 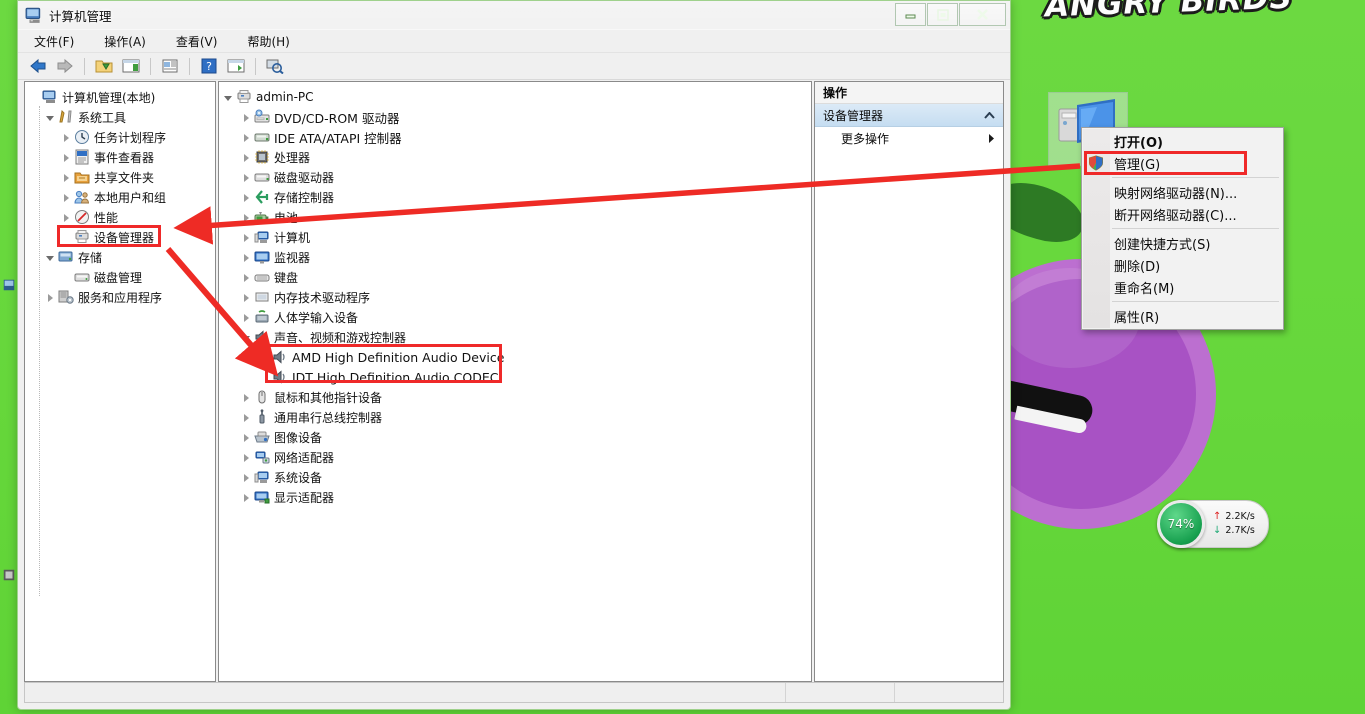 I want to click on tree-root-item: 计算机管理(本地), so click(x=120, y=97).